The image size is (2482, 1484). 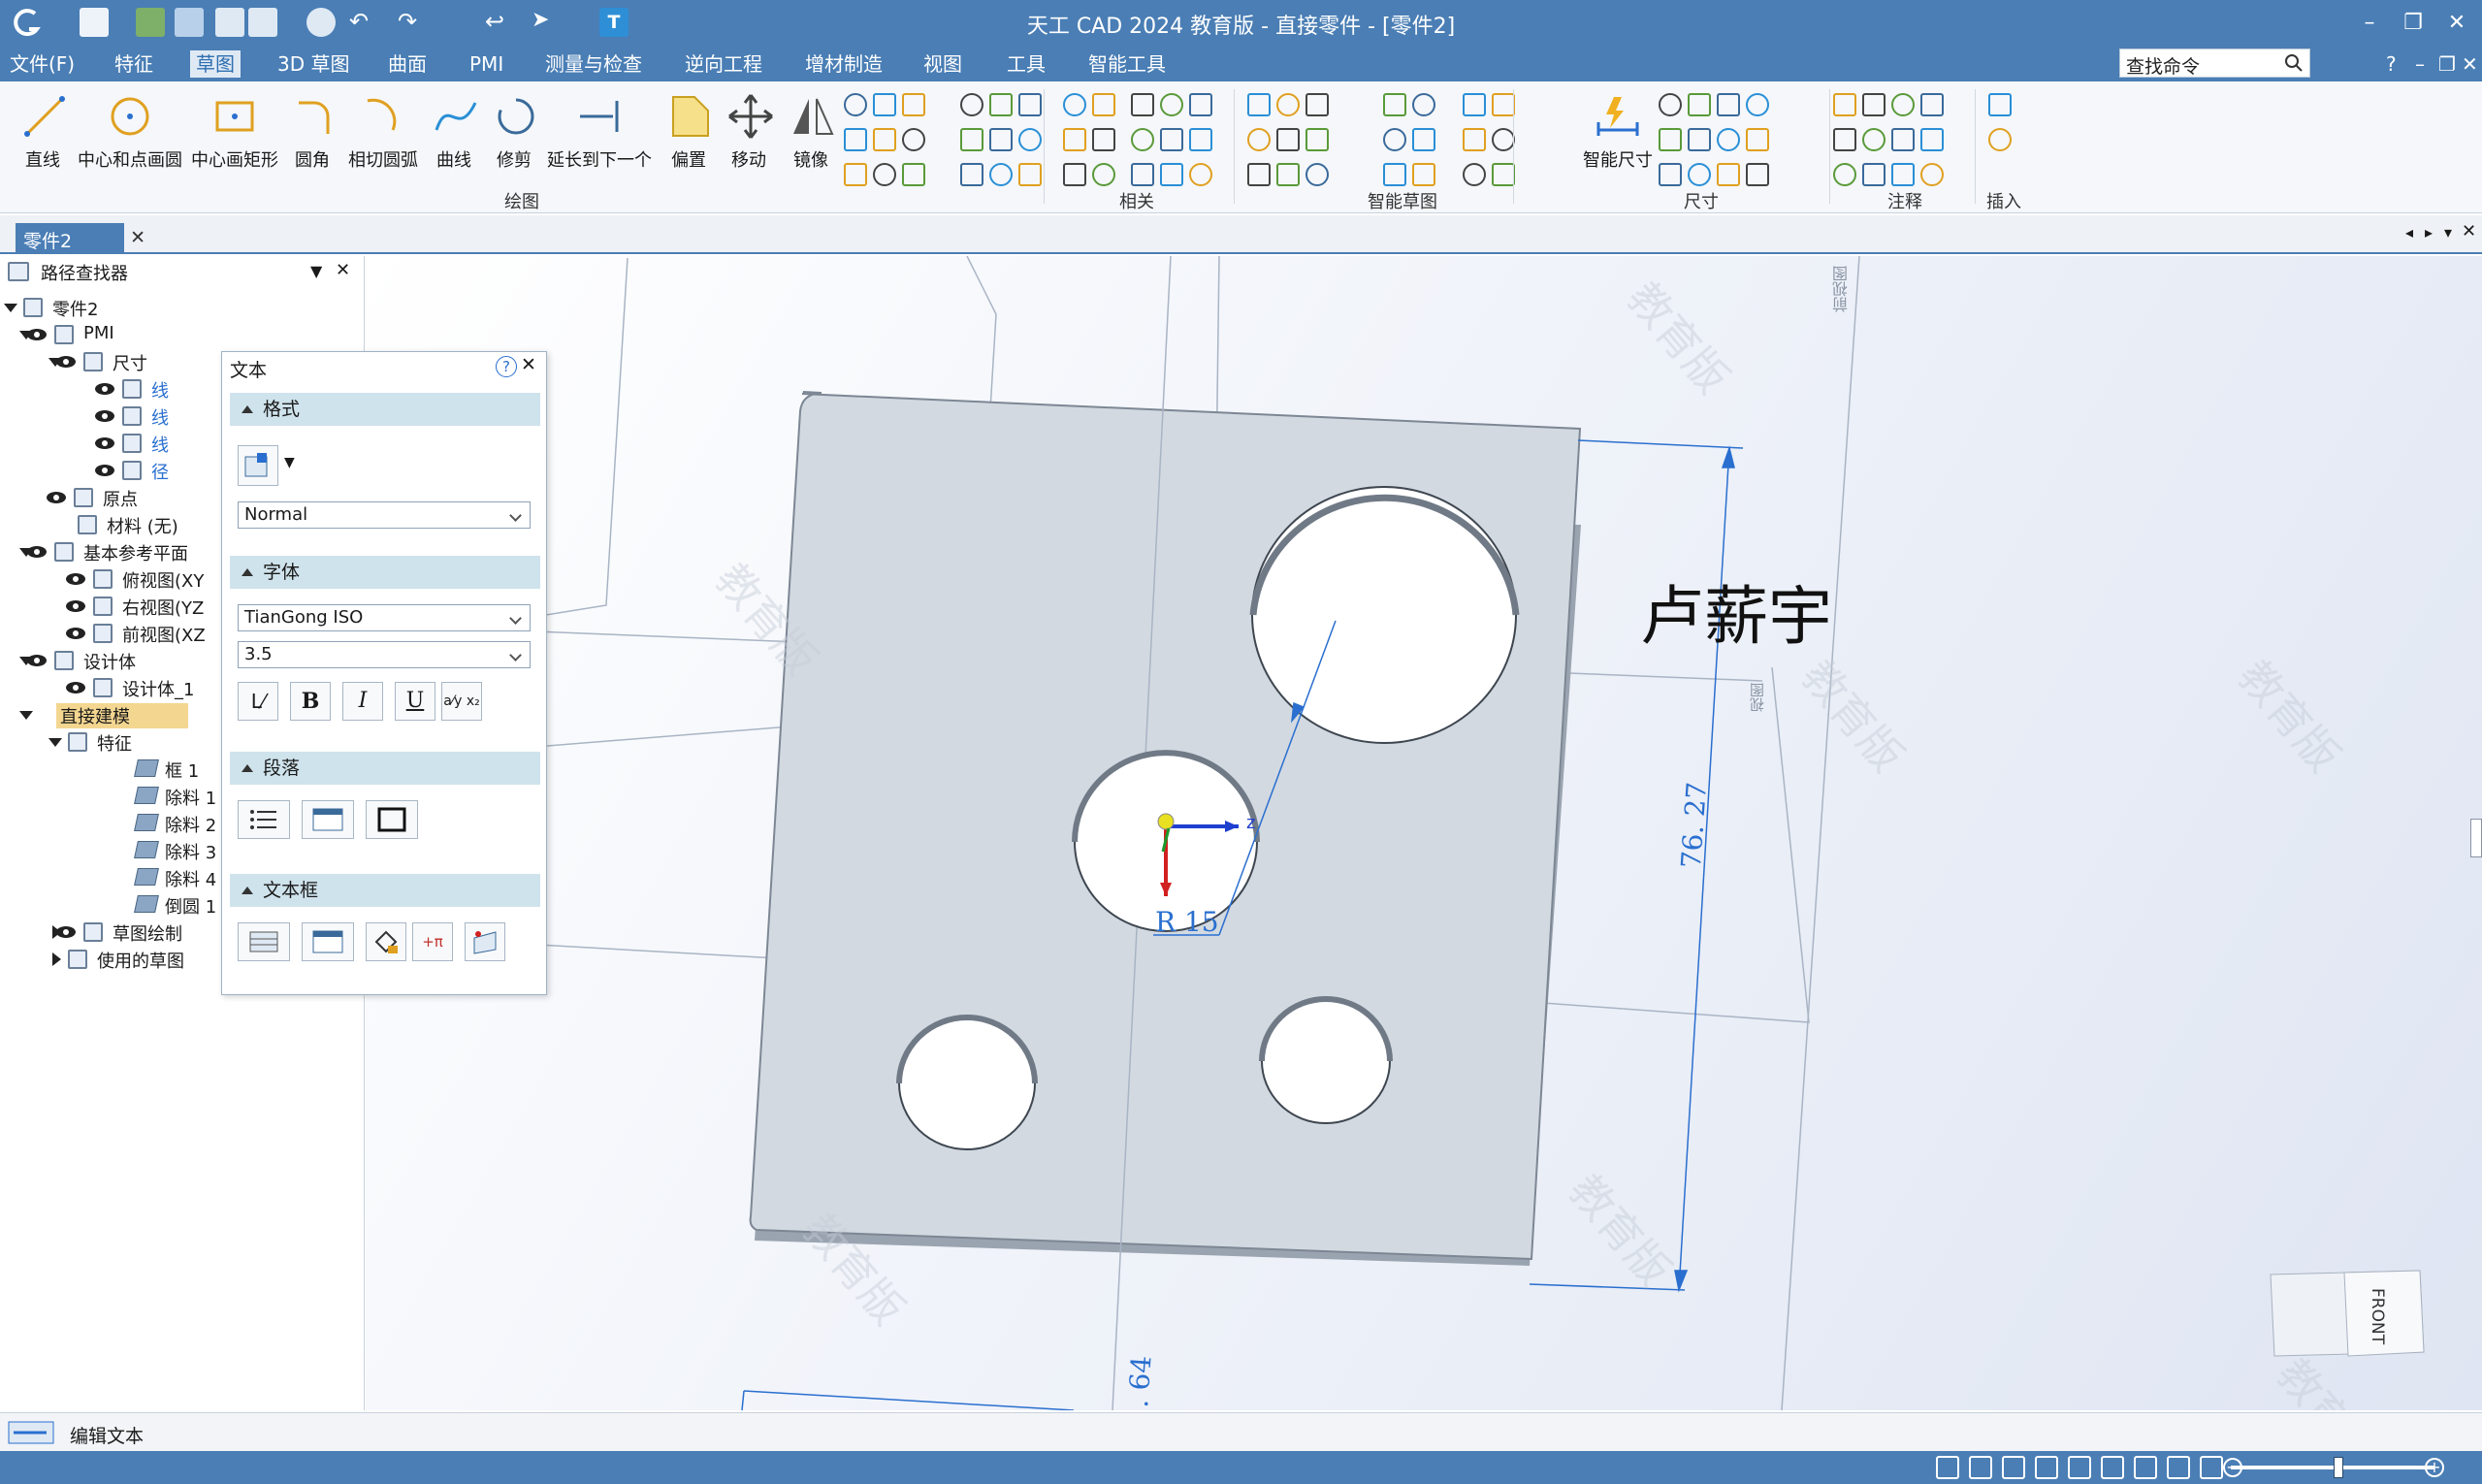 I want to click on text-style-dropdown-icon: ▼, so click(x=289, y=462).